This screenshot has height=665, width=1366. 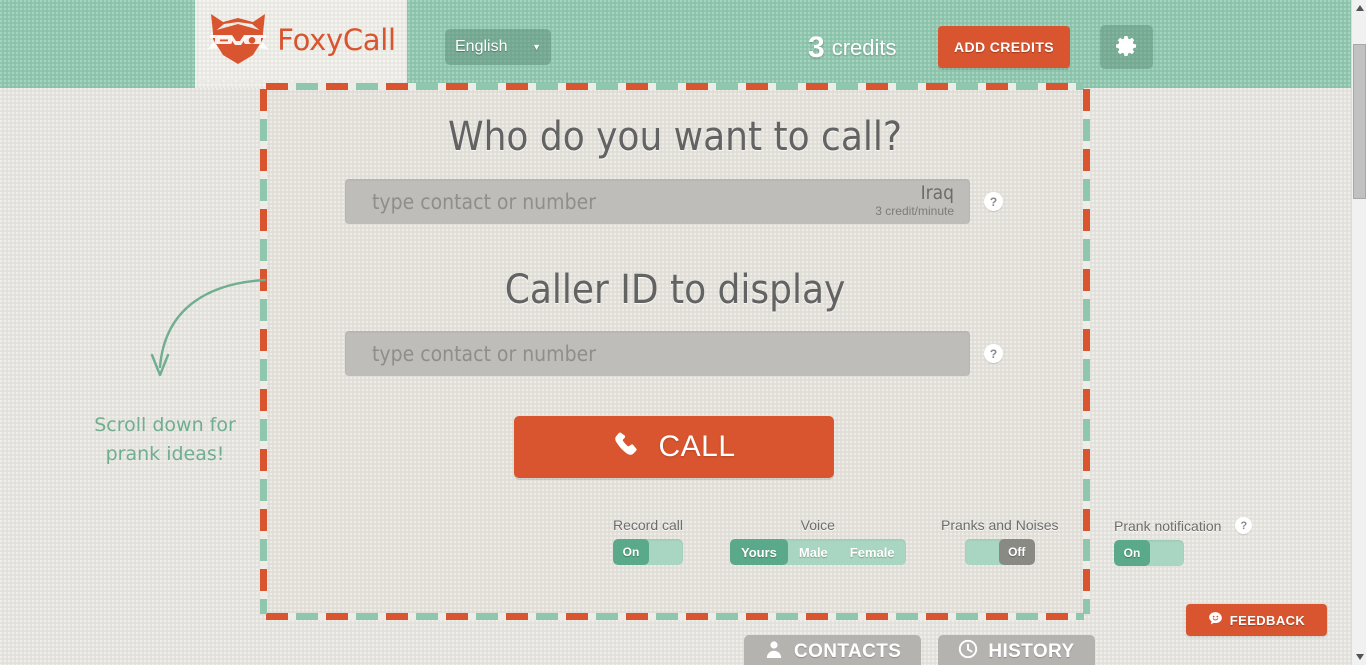 What do you see at coordinates (165, 425) in the screenshot?
I see `scroll-hint-line1: Scroll down for` at bounding box center [165, 425].